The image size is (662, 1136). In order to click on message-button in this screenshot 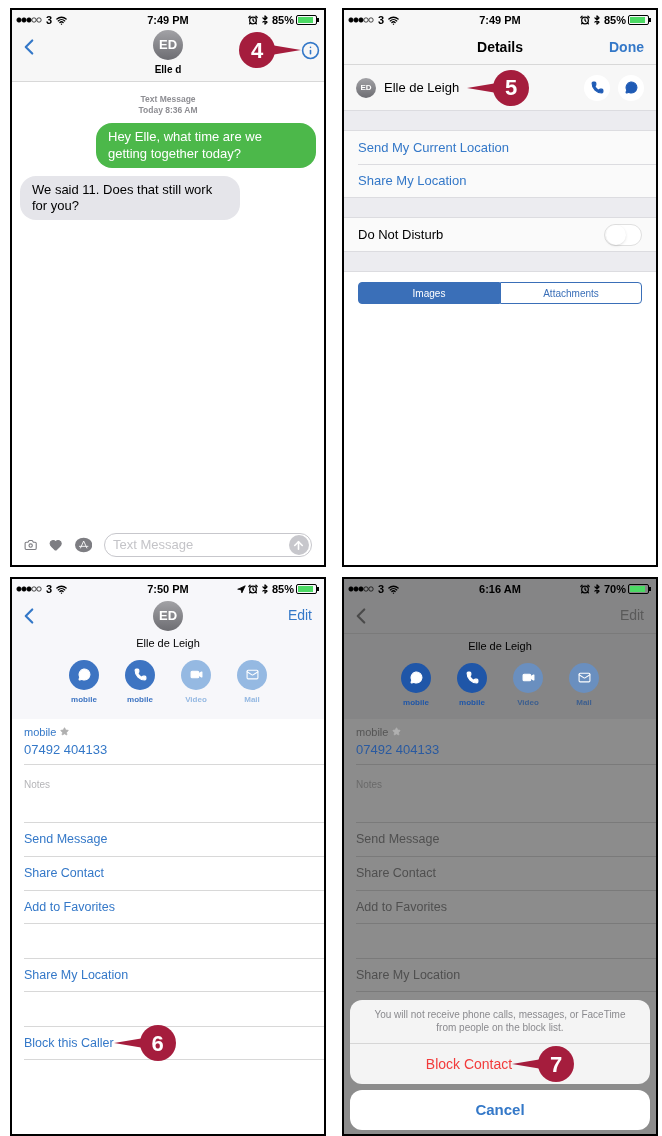, I will do `click(631, 87)`.